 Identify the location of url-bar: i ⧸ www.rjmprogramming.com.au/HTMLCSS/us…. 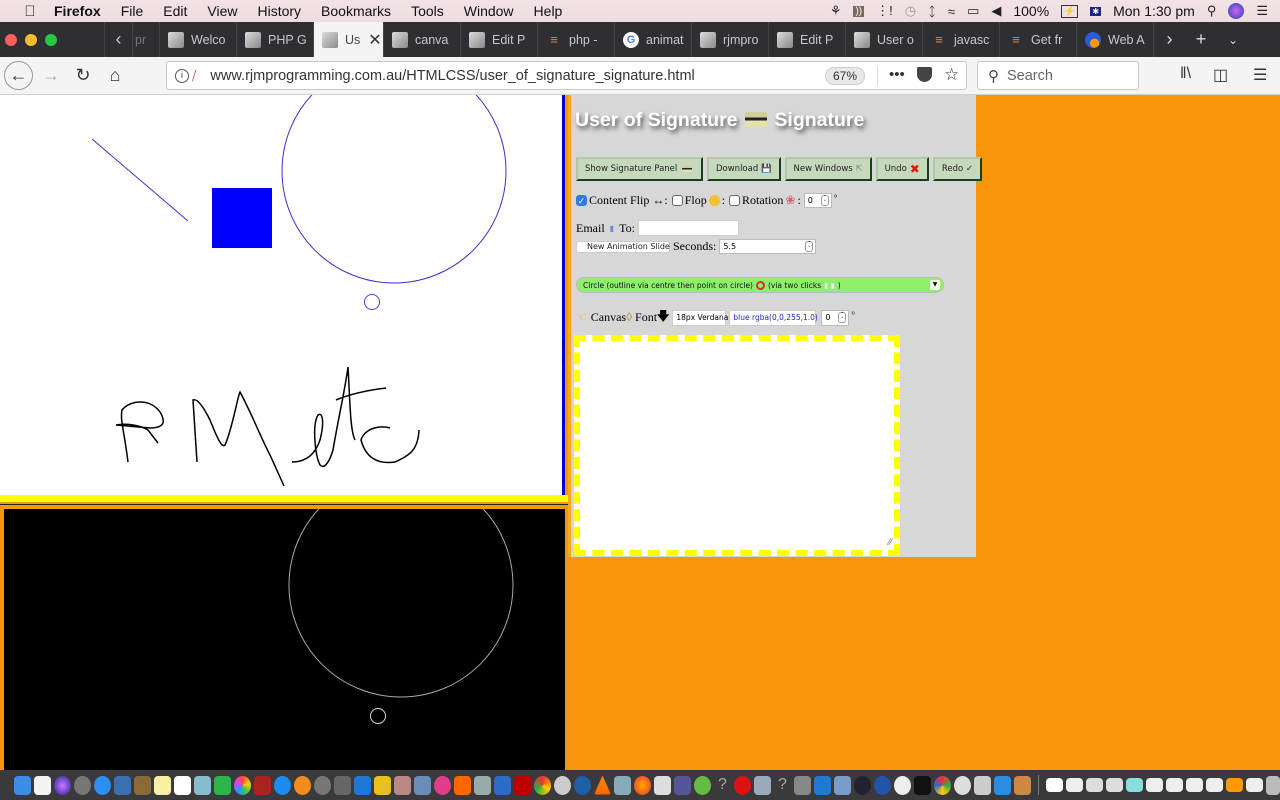
(566, 75).